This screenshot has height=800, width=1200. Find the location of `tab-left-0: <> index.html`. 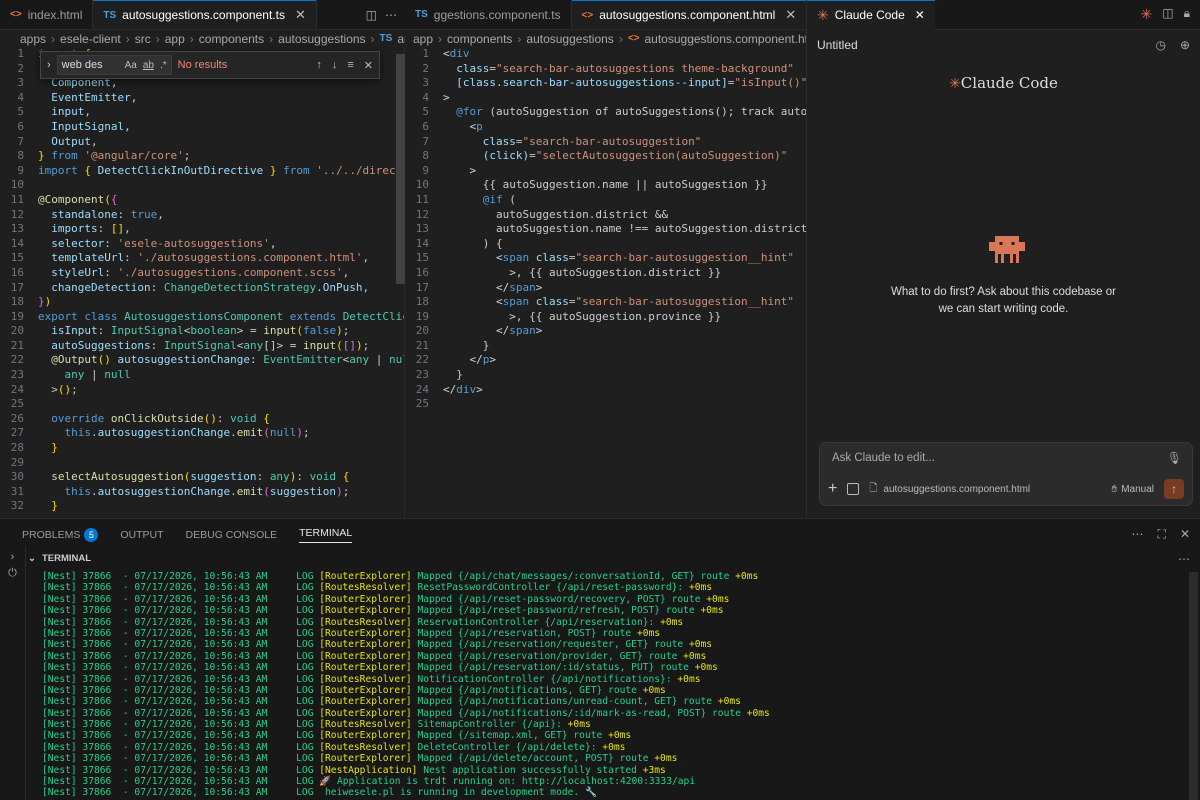

tab-left-0: <> index.html is located at coordinates (47, 14).